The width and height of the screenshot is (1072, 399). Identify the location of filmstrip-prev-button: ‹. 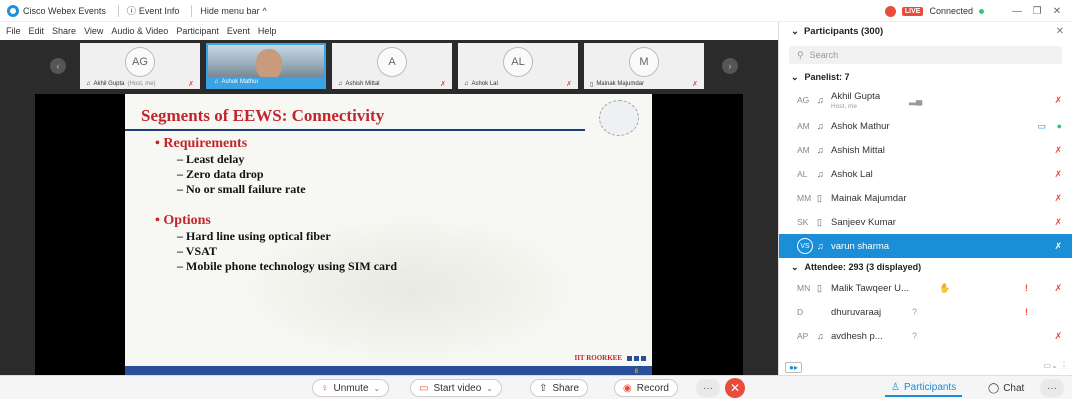
(58, 66).